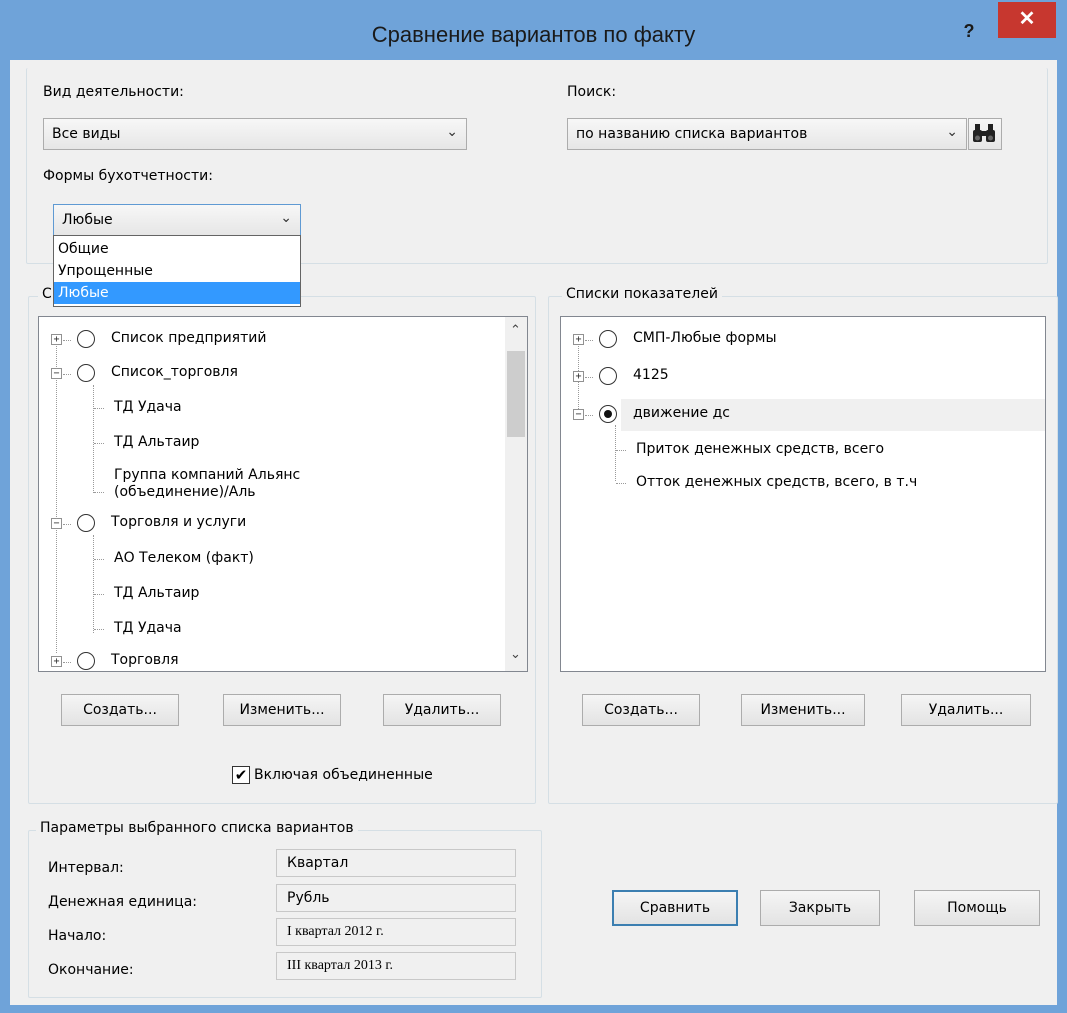 Image resolution: width=1067 pixels, height=1013 pixels. What do you see at coordinates (184, 558) in the screenshot?
I see `tree-row-label: АО Телеком (факт)` at bounding box center [184, 558].